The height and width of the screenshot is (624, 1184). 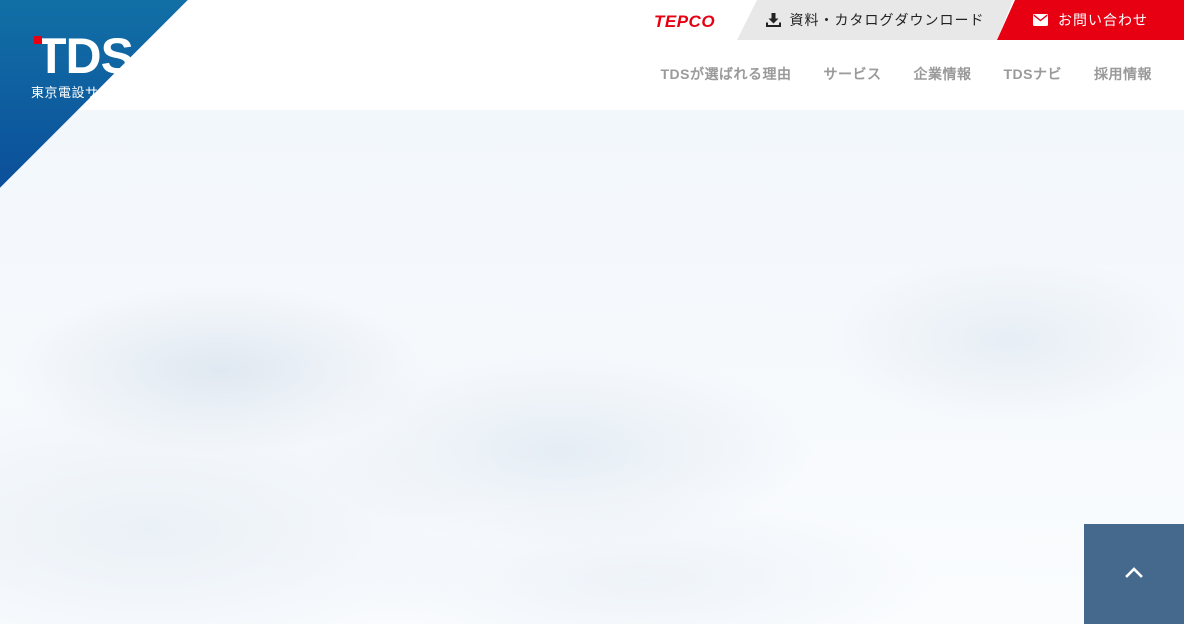 I want to click on main-nav: TDSが選ばれる理由 サービス 企業情報 TDSナビ 採用情報, so click(x=907, y=74).